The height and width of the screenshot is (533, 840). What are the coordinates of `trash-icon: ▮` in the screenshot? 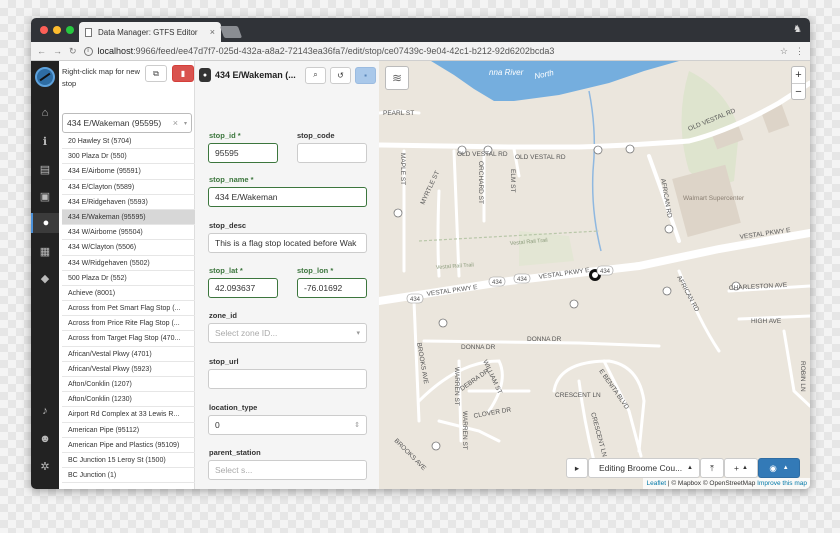 It's located at (183, 73).